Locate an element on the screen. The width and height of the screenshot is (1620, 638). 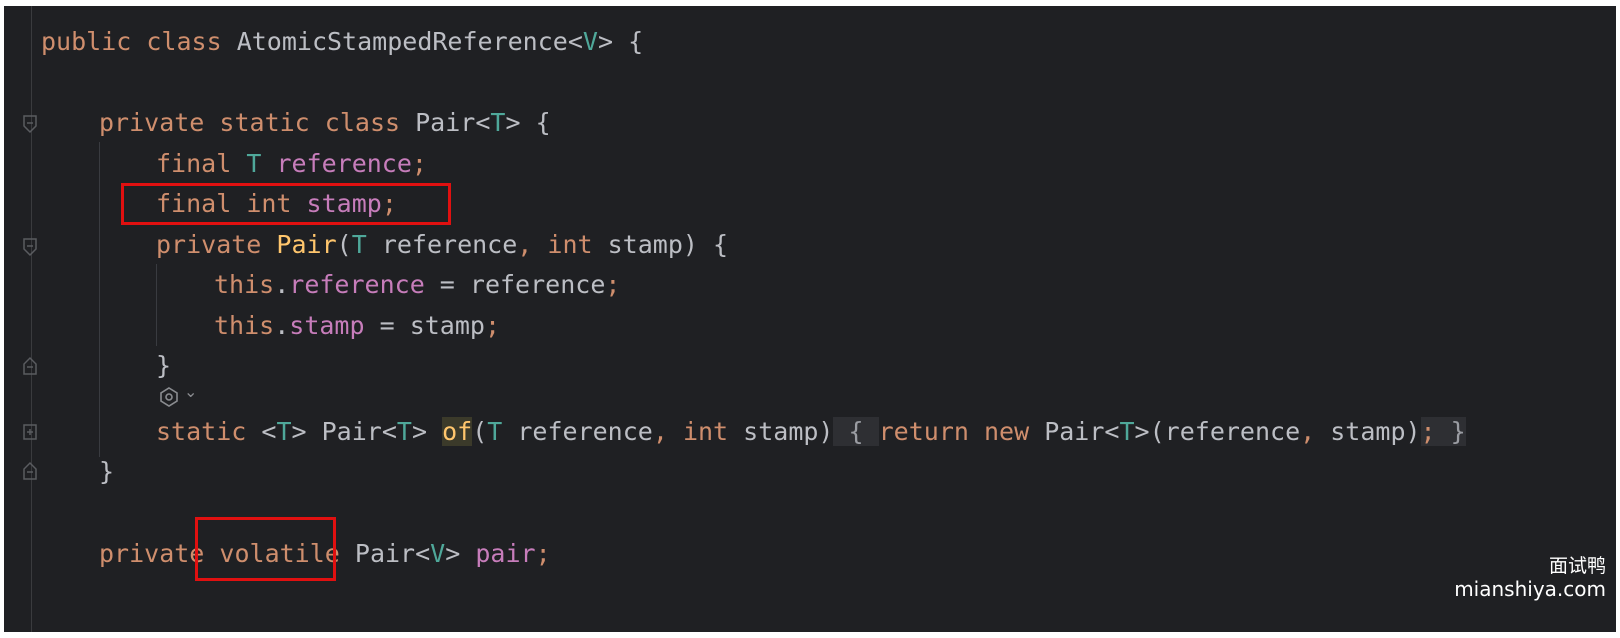
code-line-class-declaration: public class AtomicStampedReference<V> { is located at coordinates (342, 42).